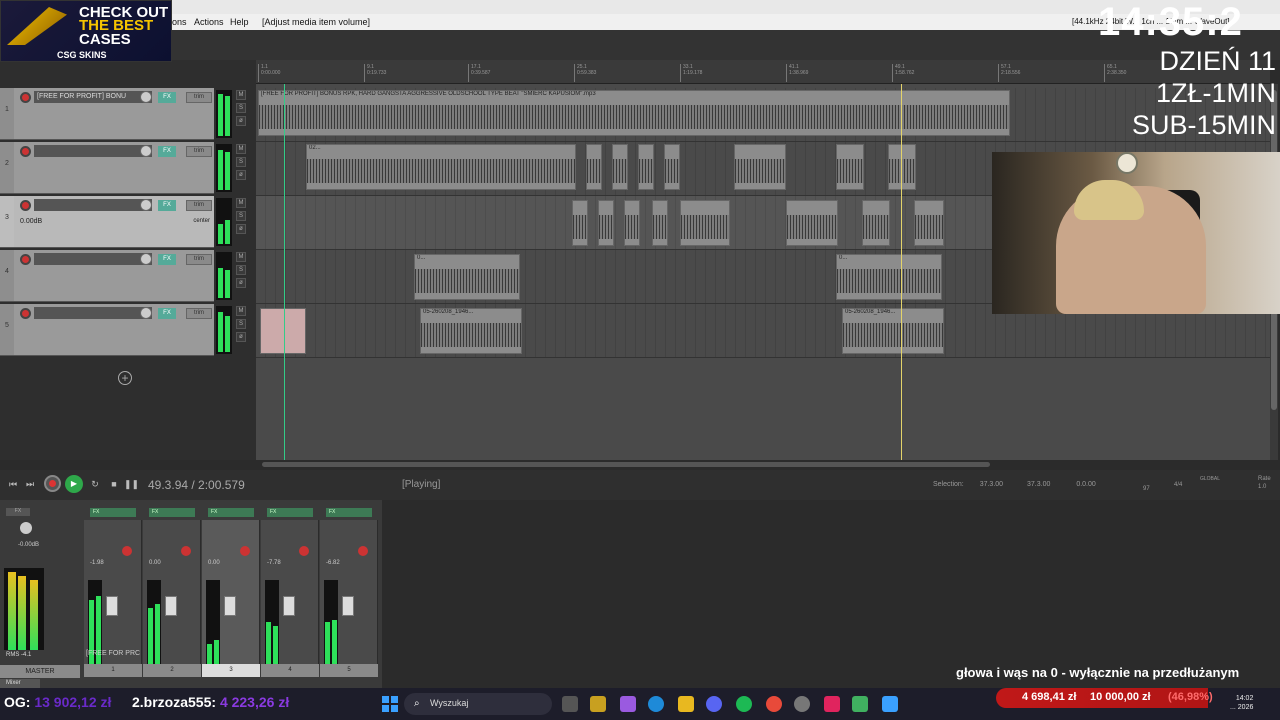 The height and width of the screenshot is (720, 1280). What do you see at coordinates (1262, 487) in the screenshot?
I see `rate-value: 1.0` at bounding box center [1262, 487].